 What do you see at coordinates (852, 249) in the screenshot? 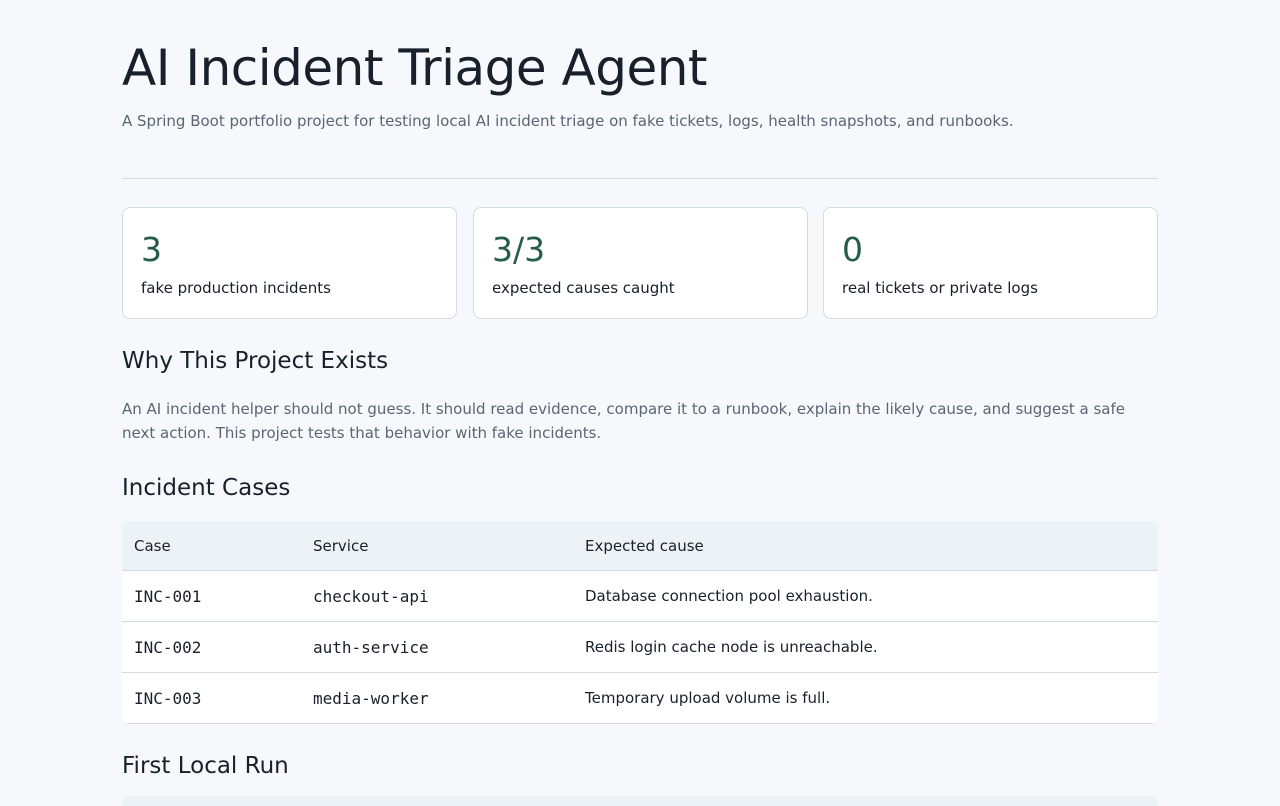
I see `stat-value: 0` at bounding box center [852, 249].